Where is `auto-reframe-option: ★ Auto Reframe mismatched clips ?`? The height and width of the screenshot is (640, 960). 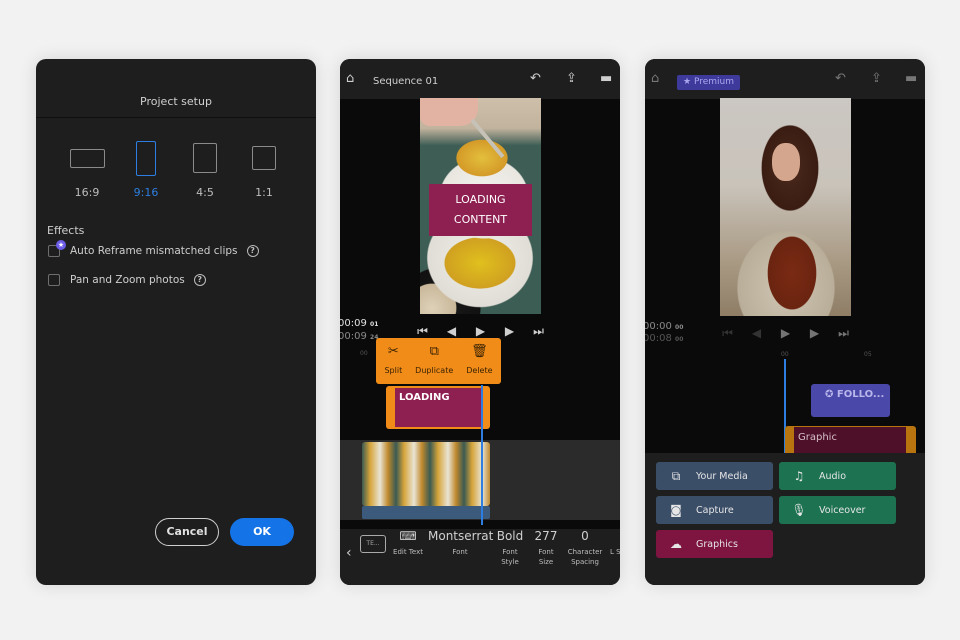 auto-reframe-option: ★ Auto Reframe mismatched clips ? is located at coordinates (153, 248).